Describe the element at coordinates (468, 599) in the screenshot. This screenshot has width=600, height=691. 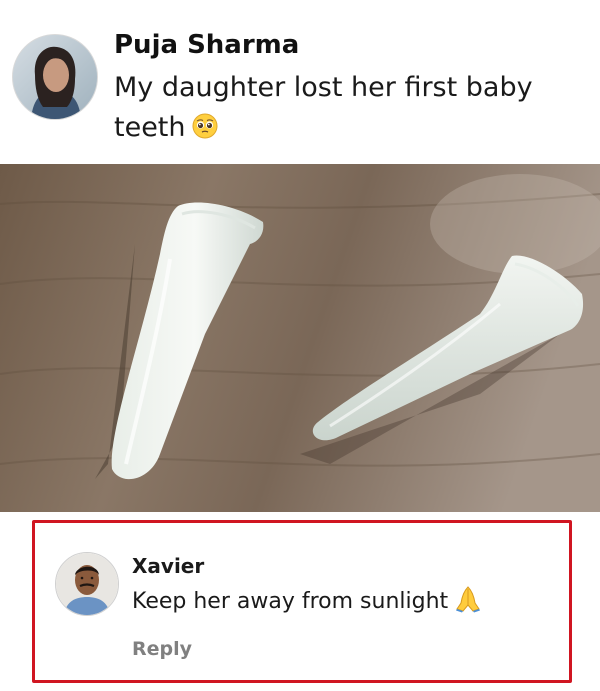
I see `folded-hands-icon` at that location.